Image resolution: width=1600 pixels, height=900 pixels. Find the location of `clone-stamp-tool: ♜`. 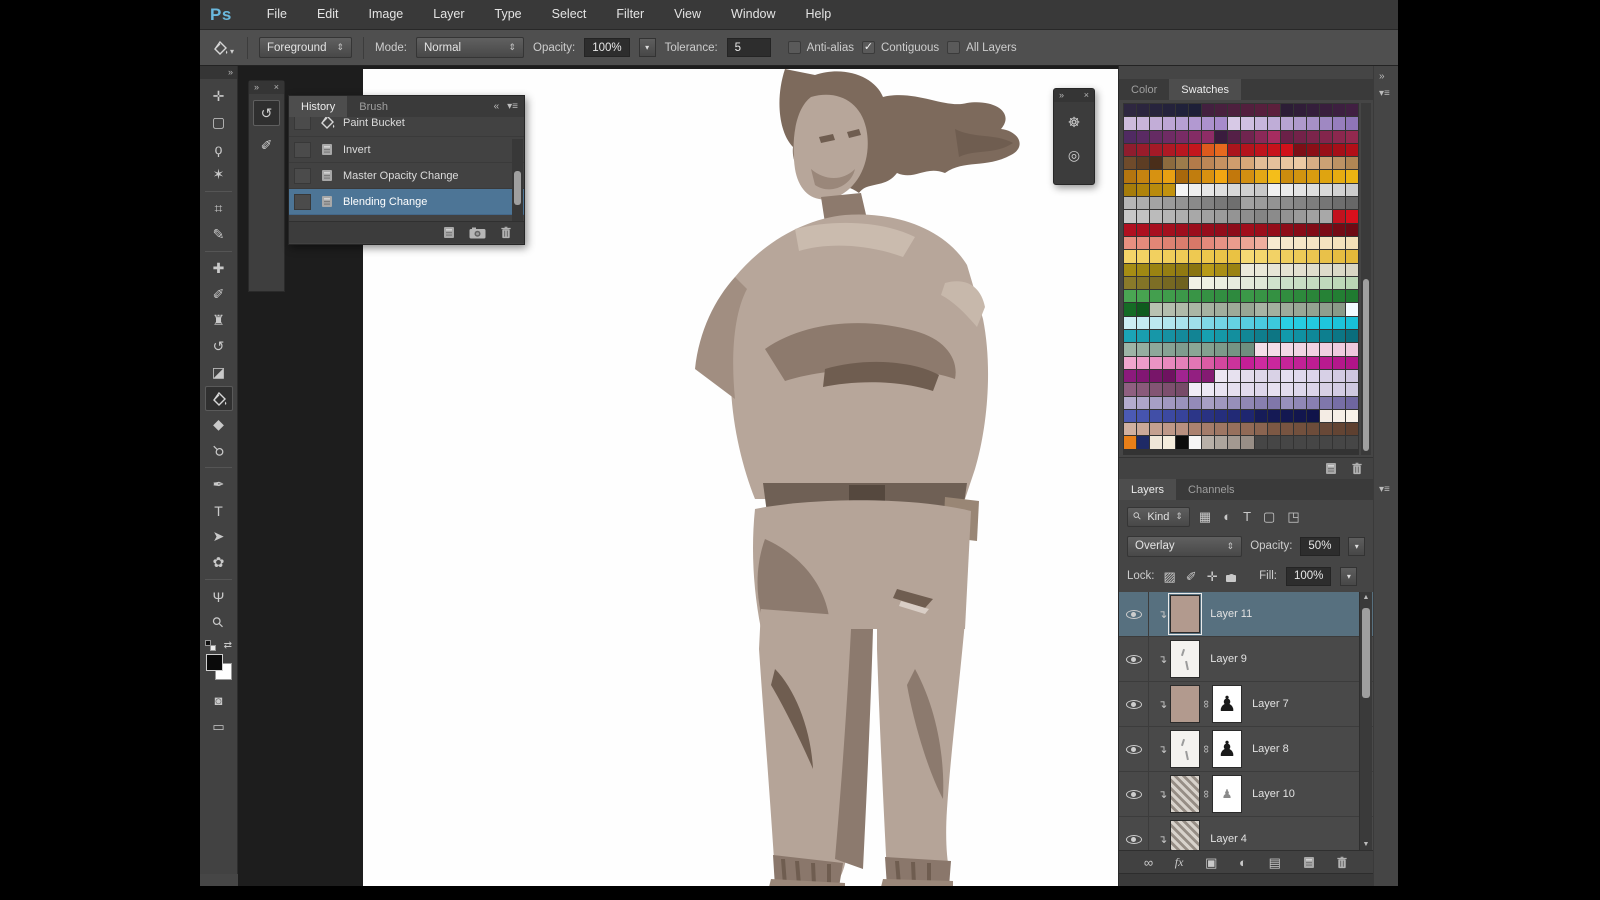

clone-stamp-tool: ♜ is located at coordinates (219, 320).